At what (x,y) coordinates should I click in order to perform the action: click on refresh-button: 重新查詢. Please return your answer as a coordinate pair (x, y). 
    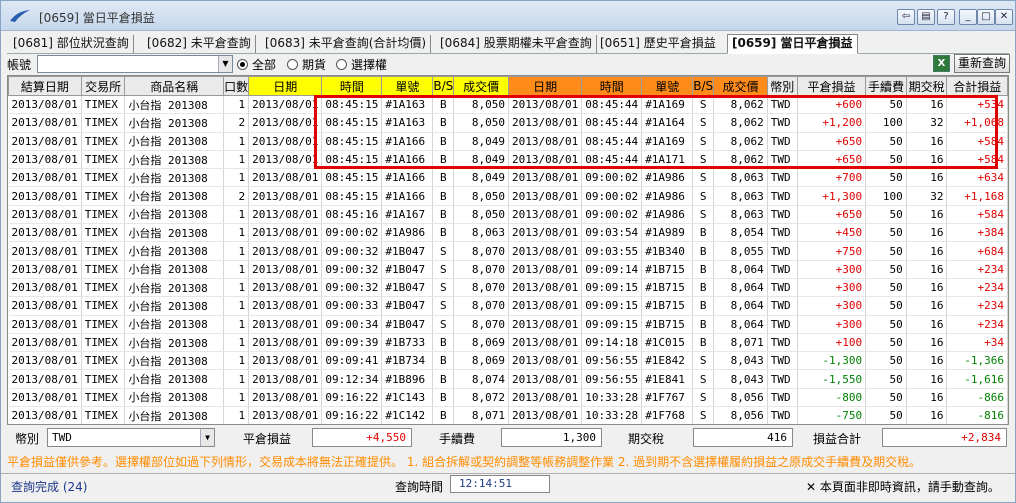
    Looking at the image, I should click on (982, 63).